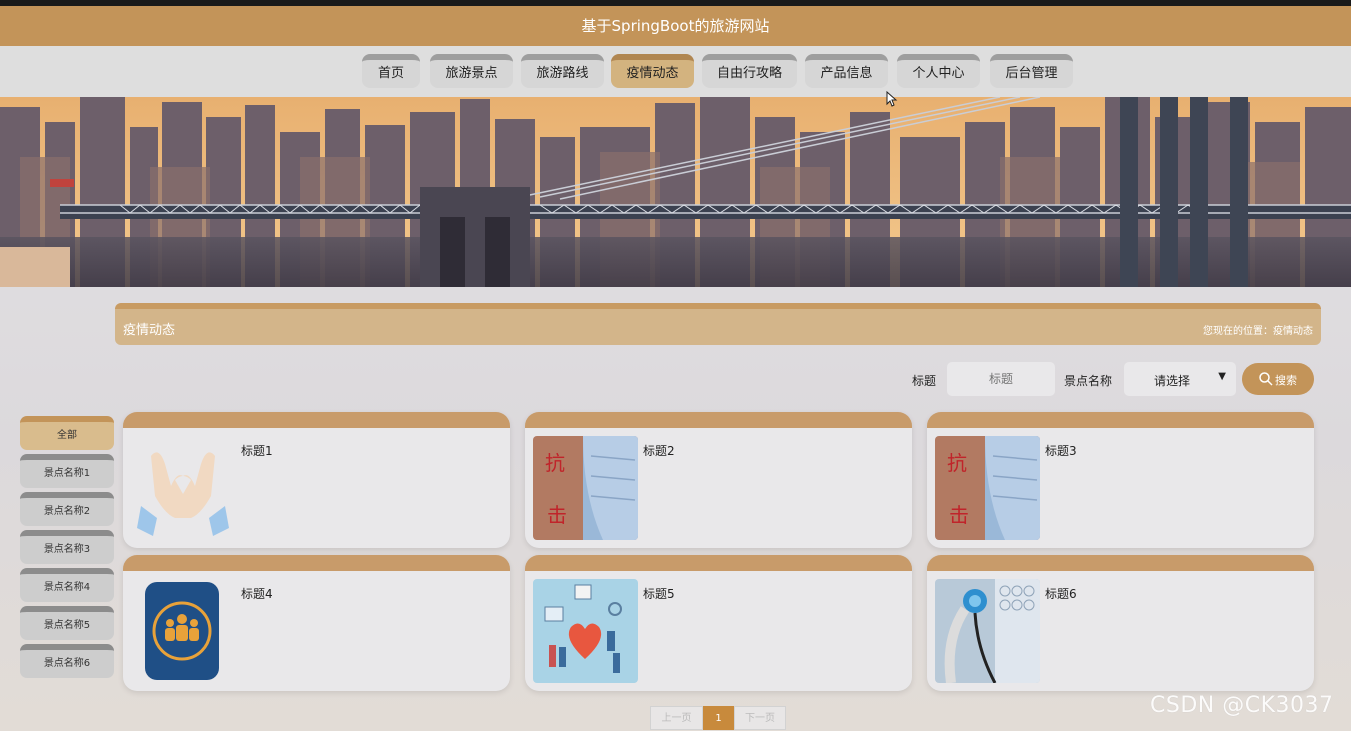 This screenshot has height=731, width=1351. What do you see at coordinates (316, 623) in the screenshot?
I see `news-card: 标题4` at bounding box center [316, 623].